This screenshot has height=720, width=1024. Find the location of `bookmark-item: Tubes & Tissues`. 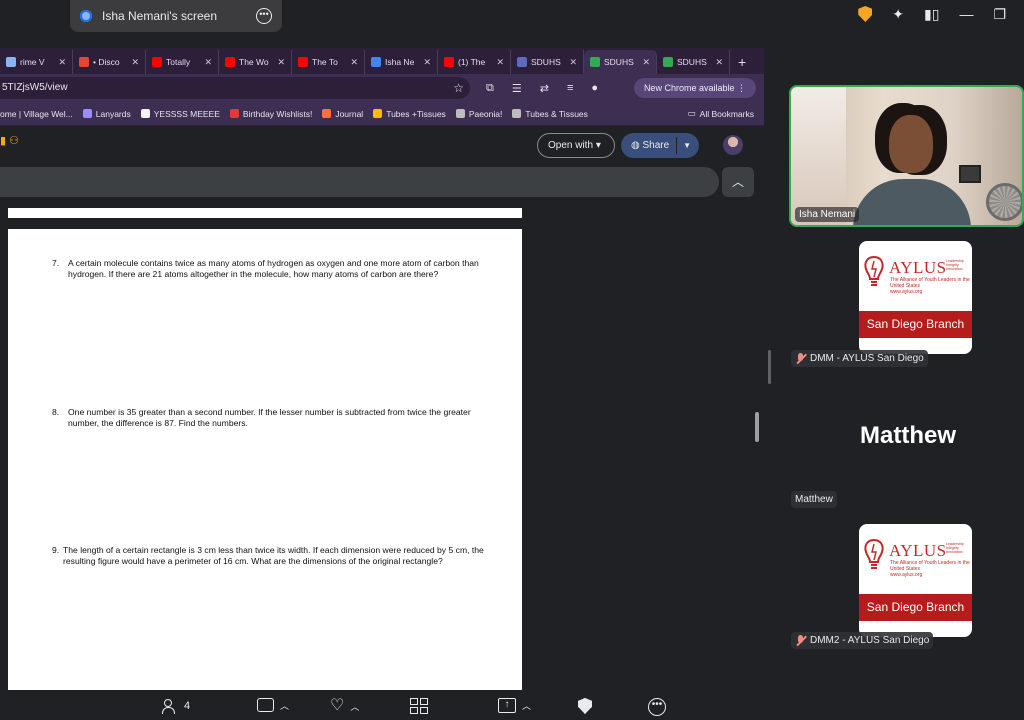

bookmark-item: Tubes & Tissues is located at coordinates (550, 114).